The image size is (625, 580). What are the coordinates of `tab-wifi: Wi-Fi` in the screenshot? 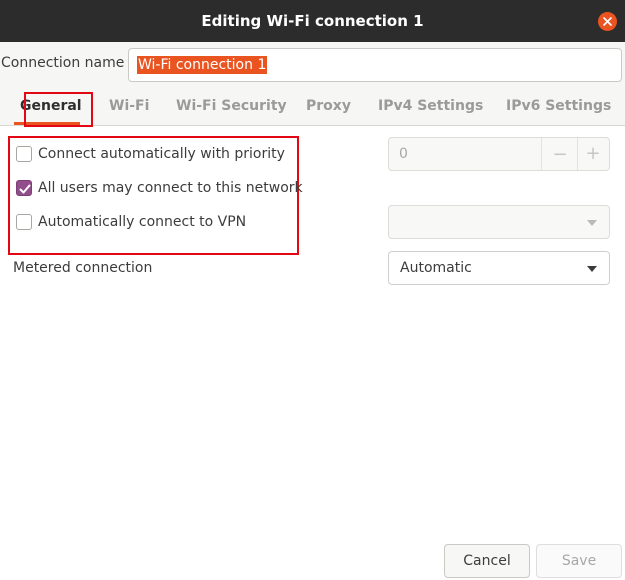 It's located at (129, 106).